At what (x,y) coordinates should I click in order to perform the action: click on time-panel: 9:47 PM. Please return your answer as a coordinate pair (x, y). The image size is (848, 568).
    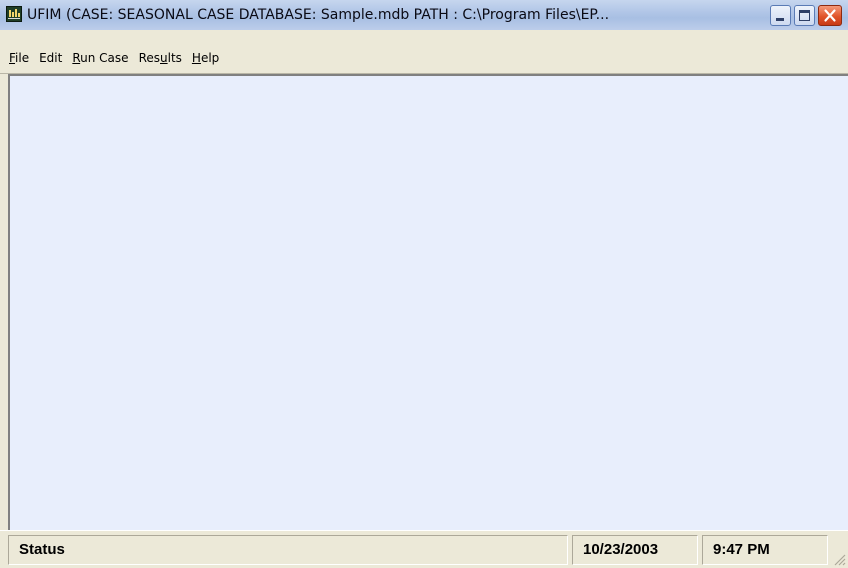
    Looking at the image, I should click on (765, 550).